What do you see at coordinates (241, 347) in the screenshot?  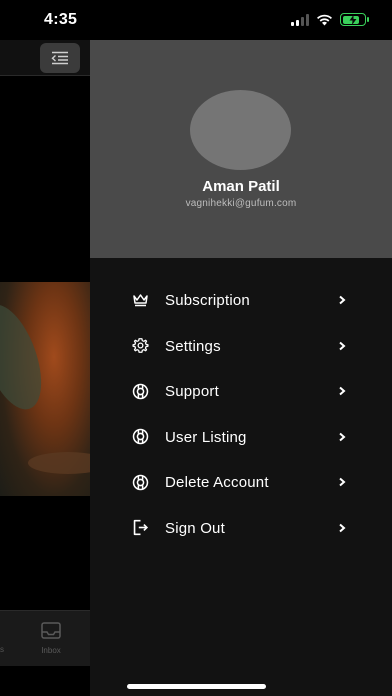 I see `menu-item-settings: Settings` at bounding box center [241, 347].